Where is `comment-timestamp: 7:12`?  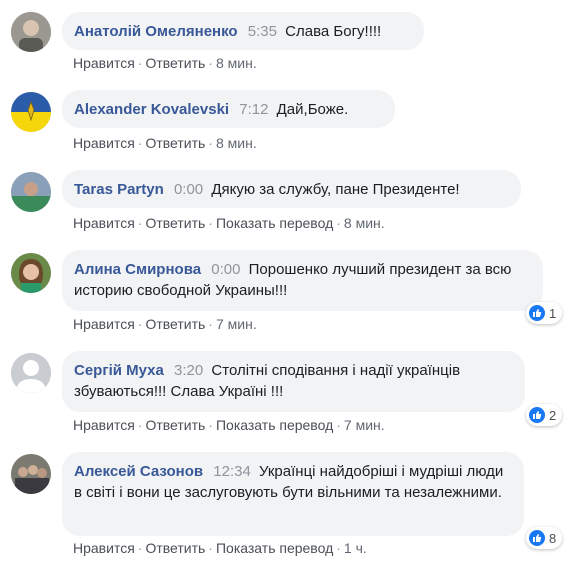
comment-timestamp: 7:12 is located at coordinates (253, 109).